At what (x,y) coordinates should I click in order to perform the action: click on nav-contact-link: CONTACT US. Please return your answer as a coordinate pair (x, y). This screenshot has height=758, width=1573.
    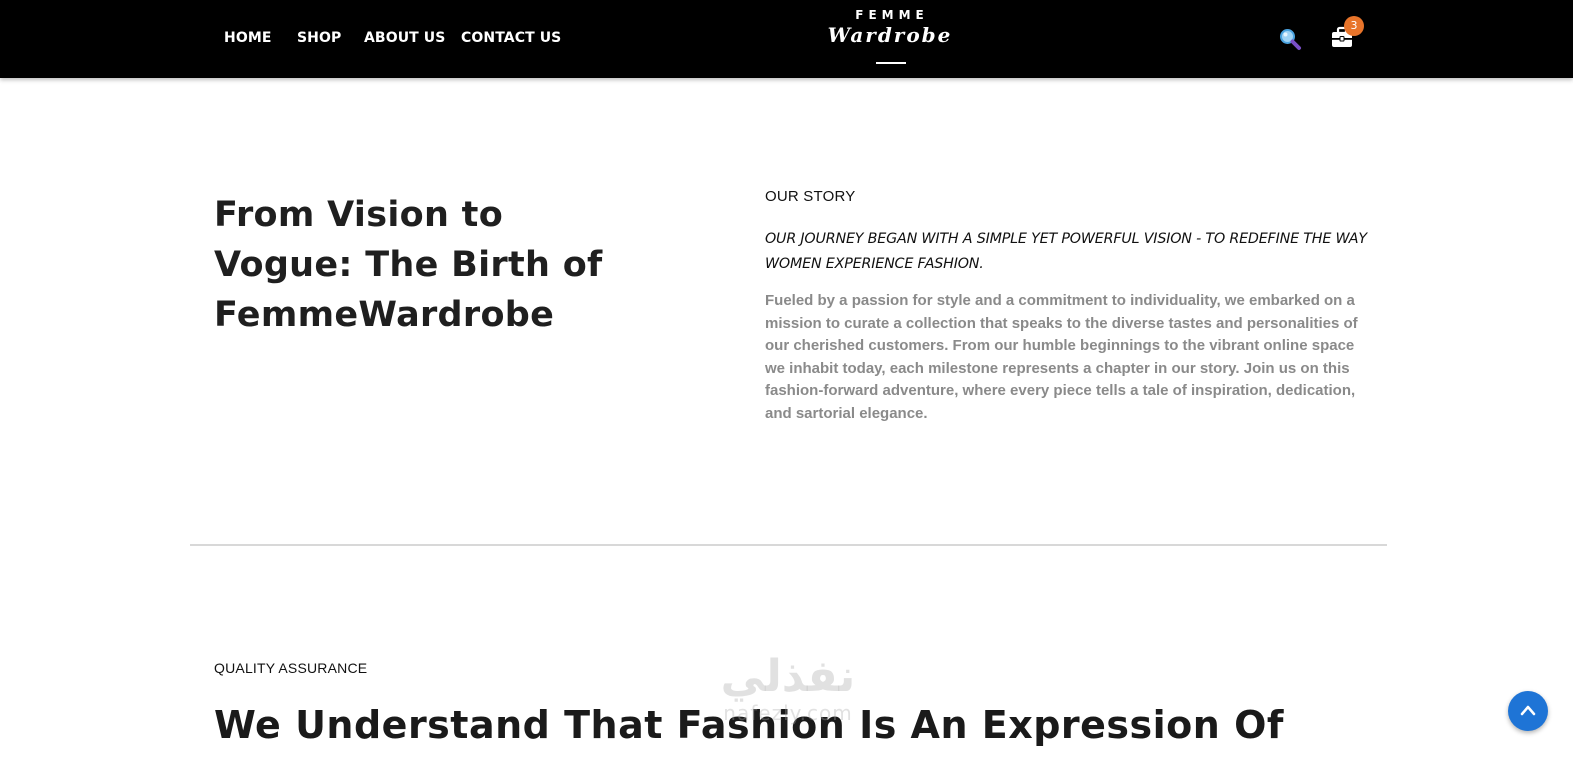
    Looking at the image, I should click on (511, 38).